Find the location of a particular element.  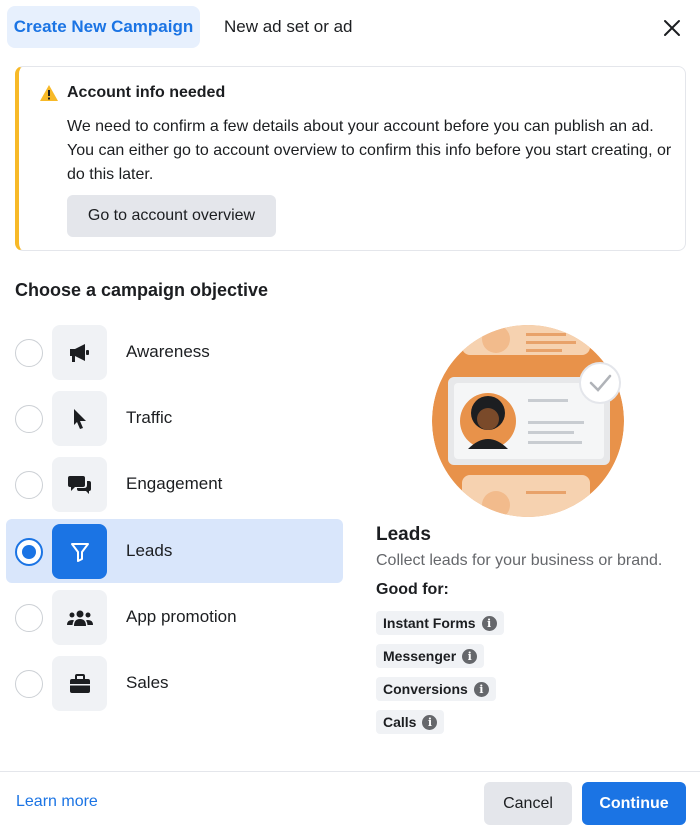

objective-engagement: Engagement is located at coordinates (174, 484).